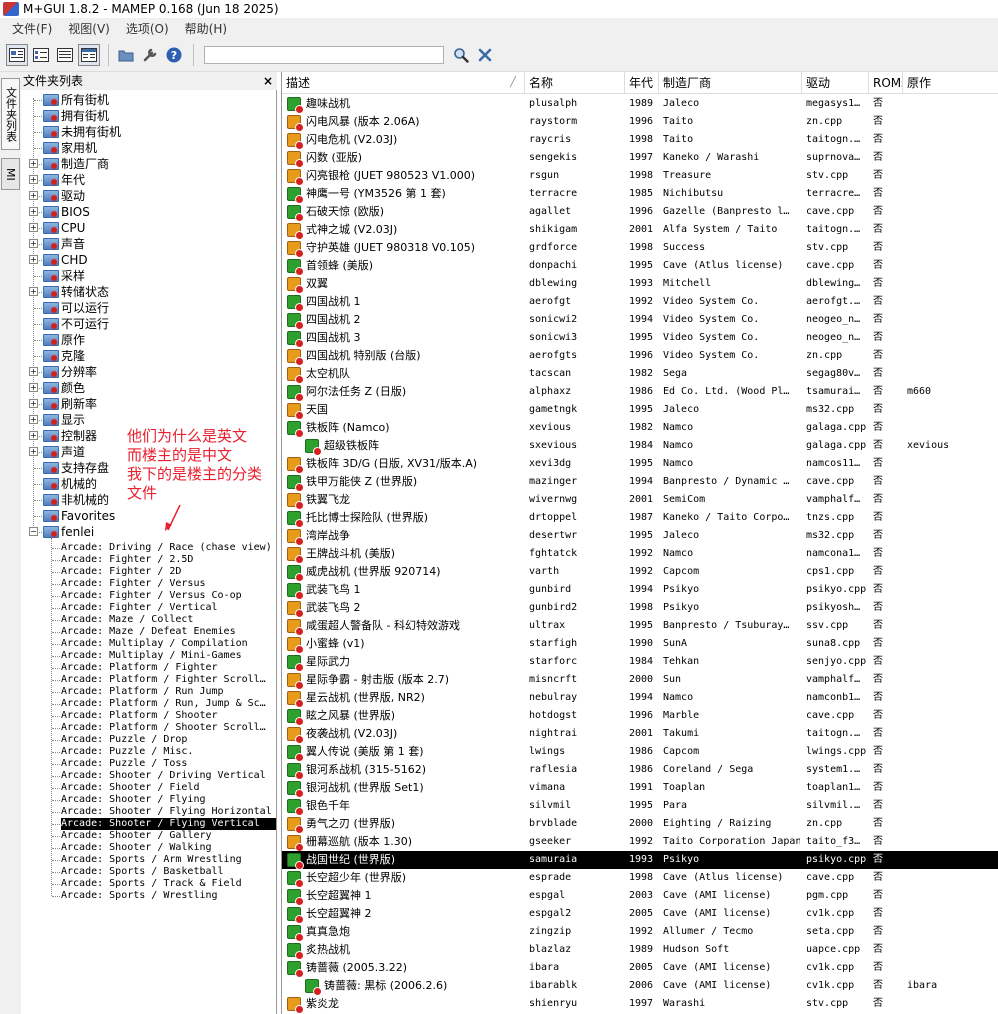 This screenshot has width=998, height=1014. Describe the element at coordinates (127, 620) in the screenshot. I see `fenlei-item: Arcade: Maze / Collect` at that location.